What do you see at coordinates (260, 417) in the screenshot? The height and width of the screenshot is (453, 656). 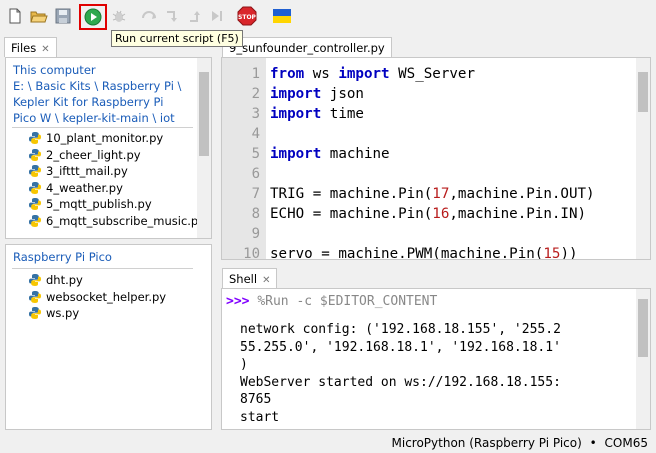 I see `shell-output-line: start` at bounding box center [260, 417].